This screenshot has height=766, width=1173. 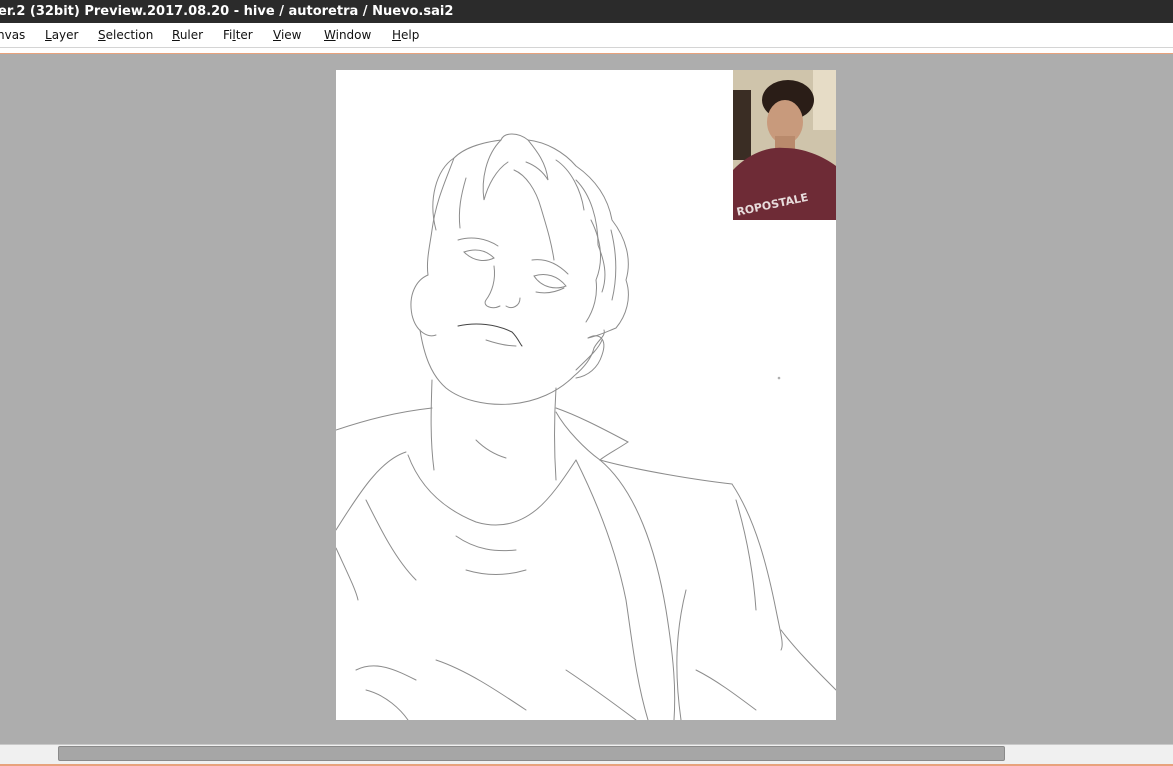 I want to click on menu-layer: Layer, so click(x=61, y=35).